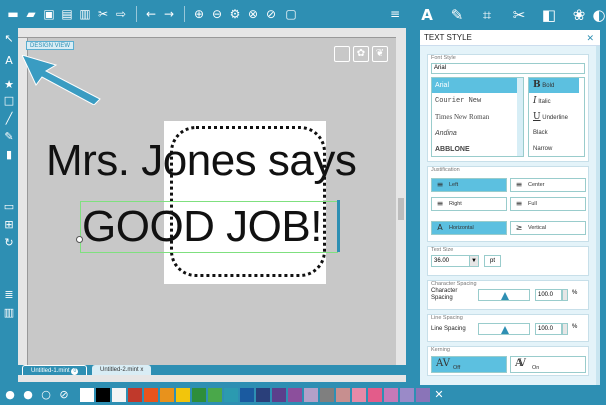  I want to click on text-cursor-handle, so click(338, 226).